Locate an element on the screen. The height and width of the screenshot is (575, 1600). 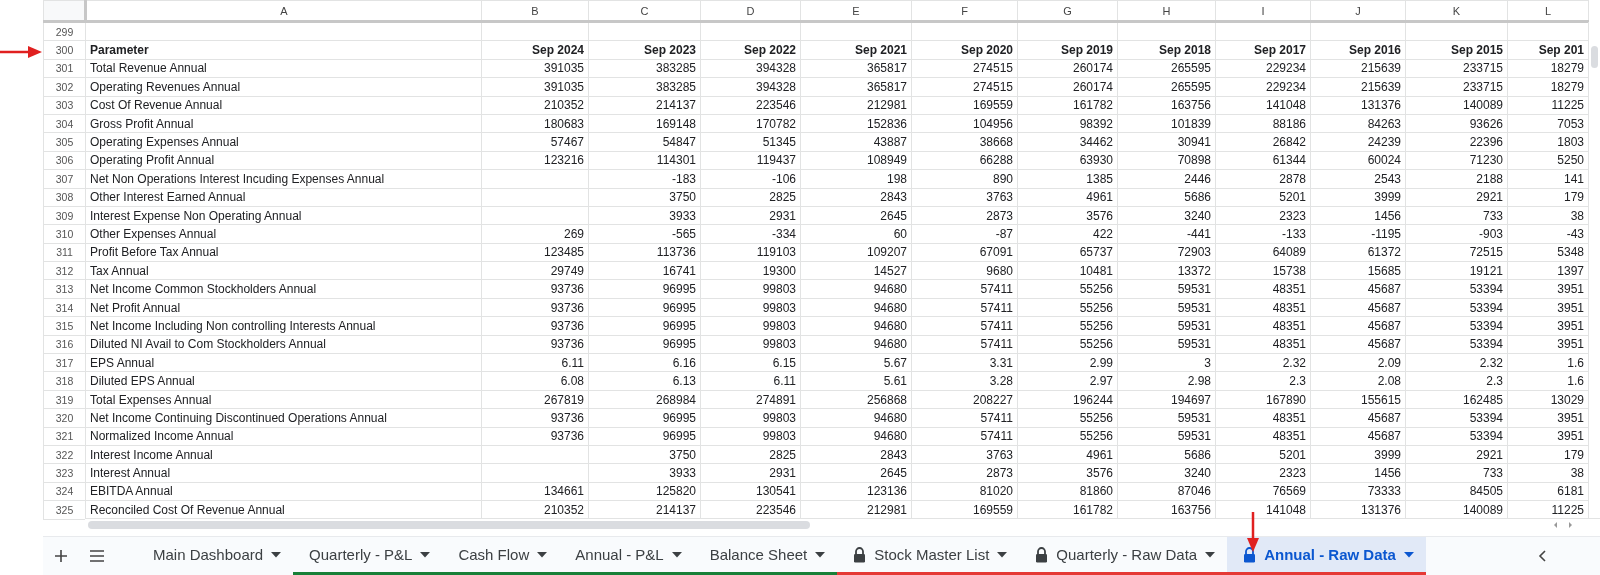
table-cell: 22396 is located at coordinates (1456, 142).